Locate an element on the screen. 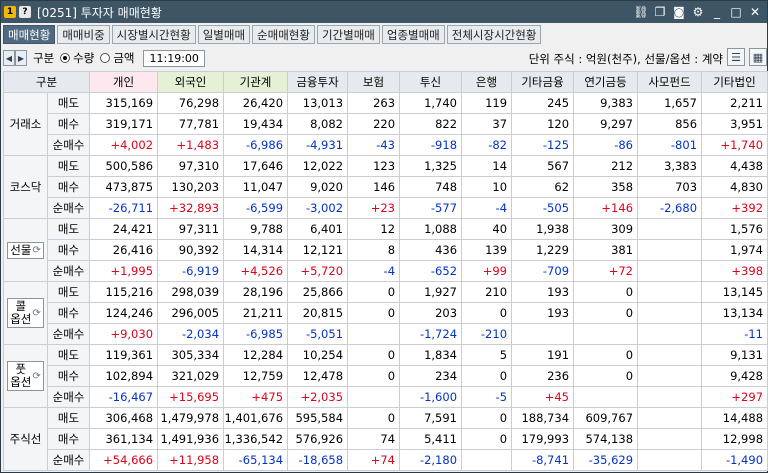  group-label: 구분 is located at coordinates (44, 58).